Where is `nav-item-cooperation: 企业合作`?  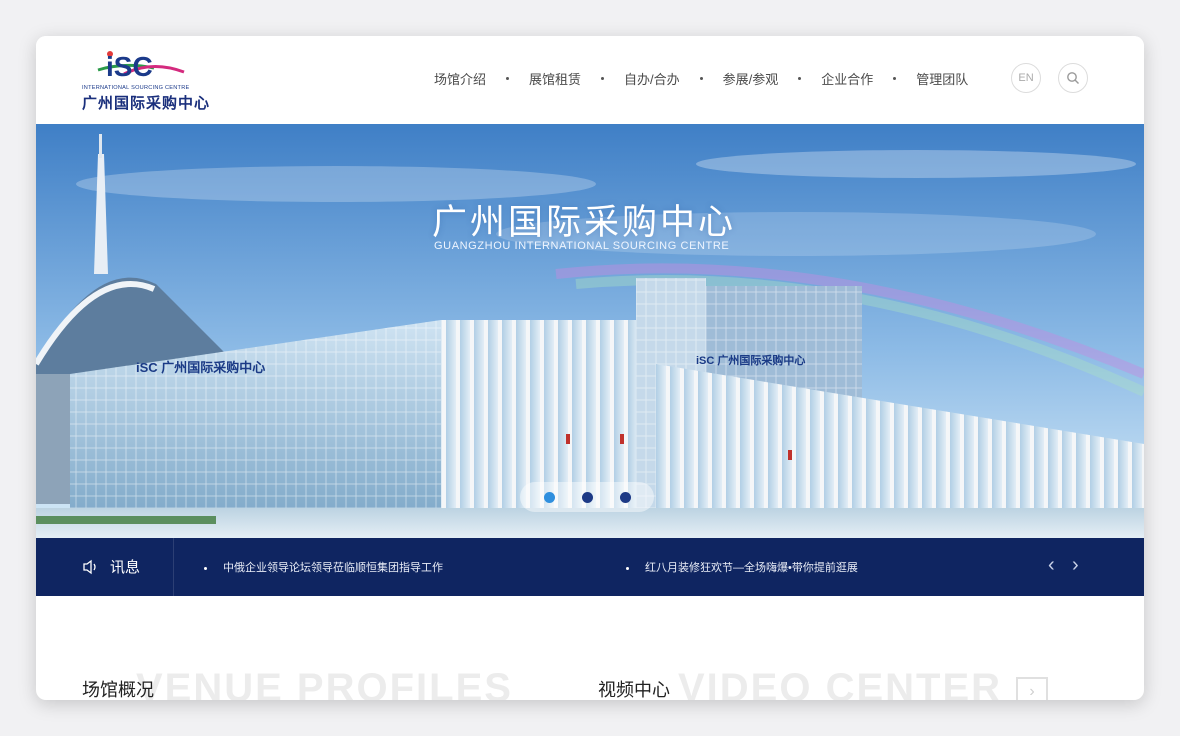 nav-item-cooperation: 企业合作 is located at coordinates (847, 78).